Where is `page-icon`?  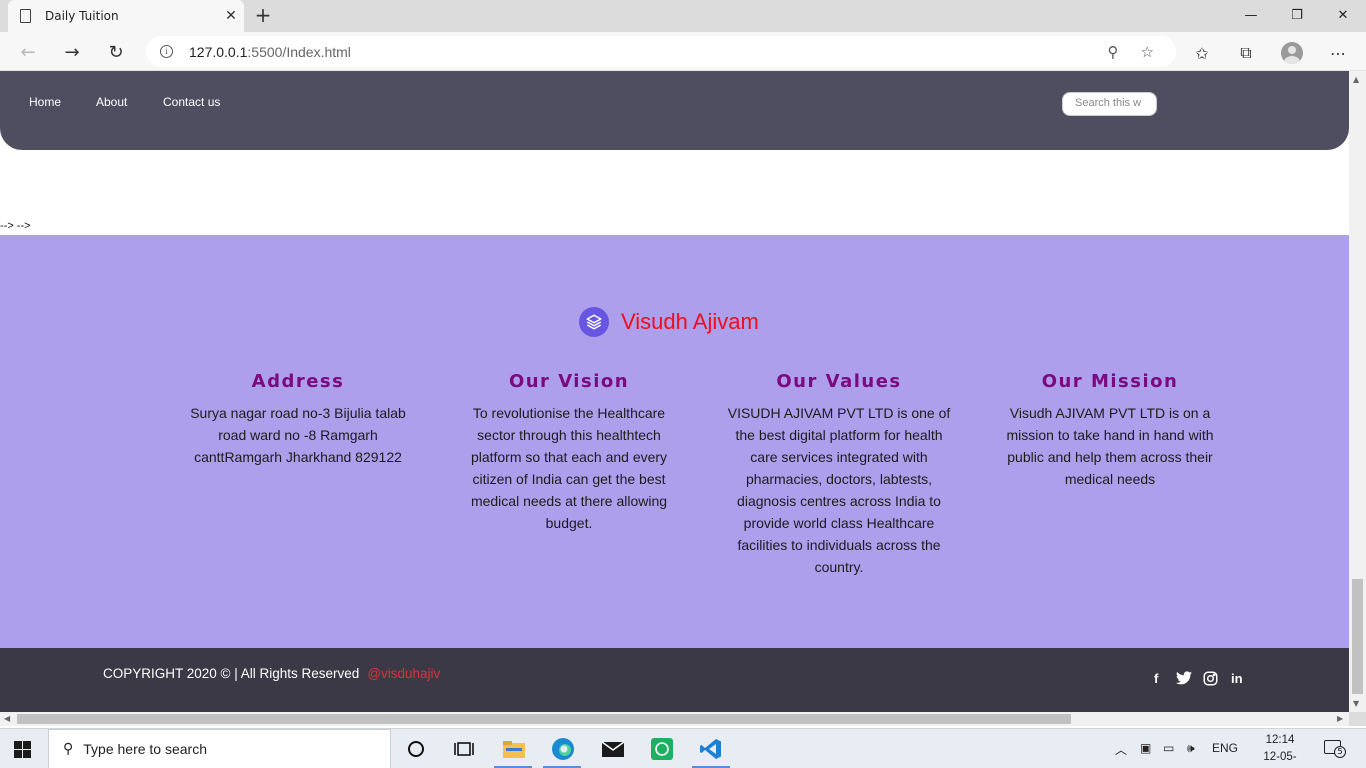 page-icon is located at coordinates (25, 16).